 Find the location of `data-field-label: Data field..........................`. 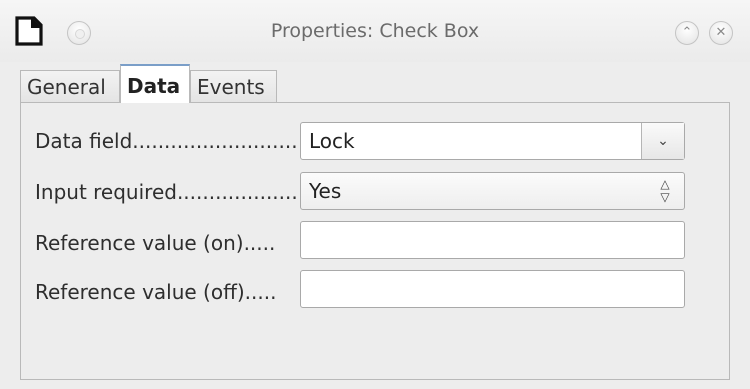

data-field-label: Data field.......................... is located at coordinates (166, 141).